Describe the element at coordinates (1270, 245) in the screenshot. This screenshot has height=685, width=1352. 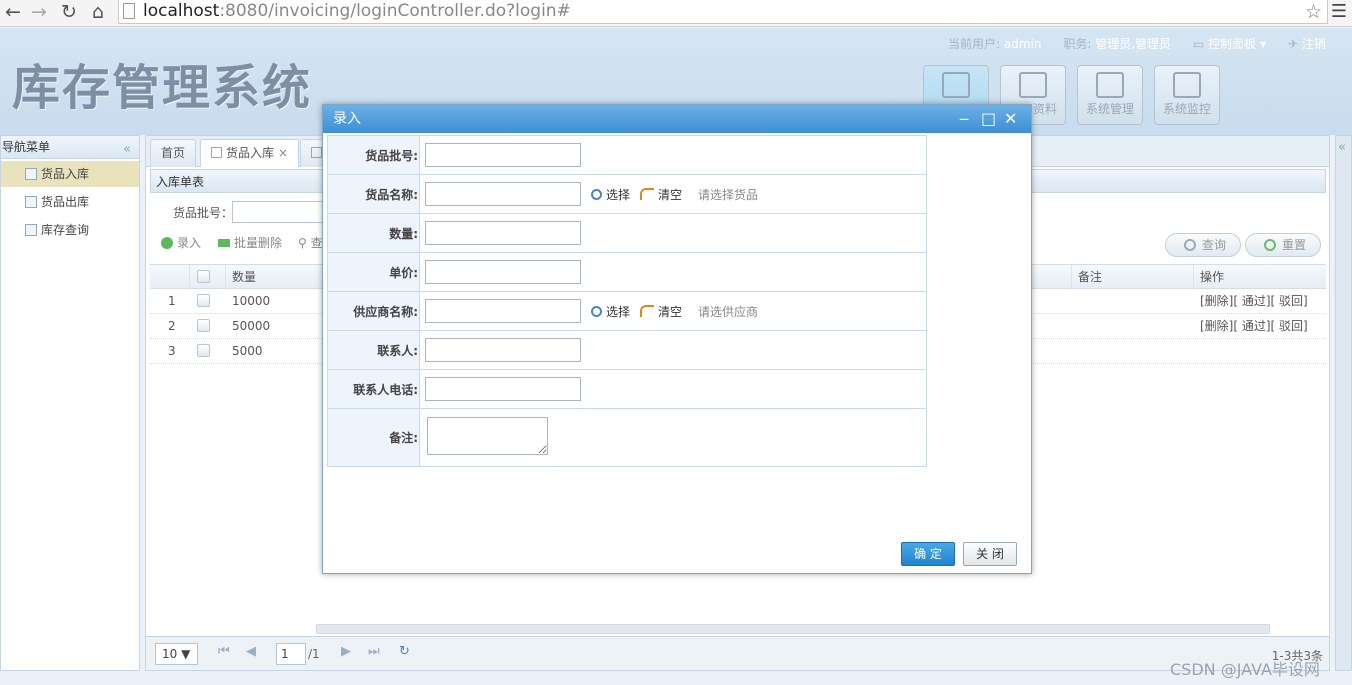
I see `refresh-icon` at that location.